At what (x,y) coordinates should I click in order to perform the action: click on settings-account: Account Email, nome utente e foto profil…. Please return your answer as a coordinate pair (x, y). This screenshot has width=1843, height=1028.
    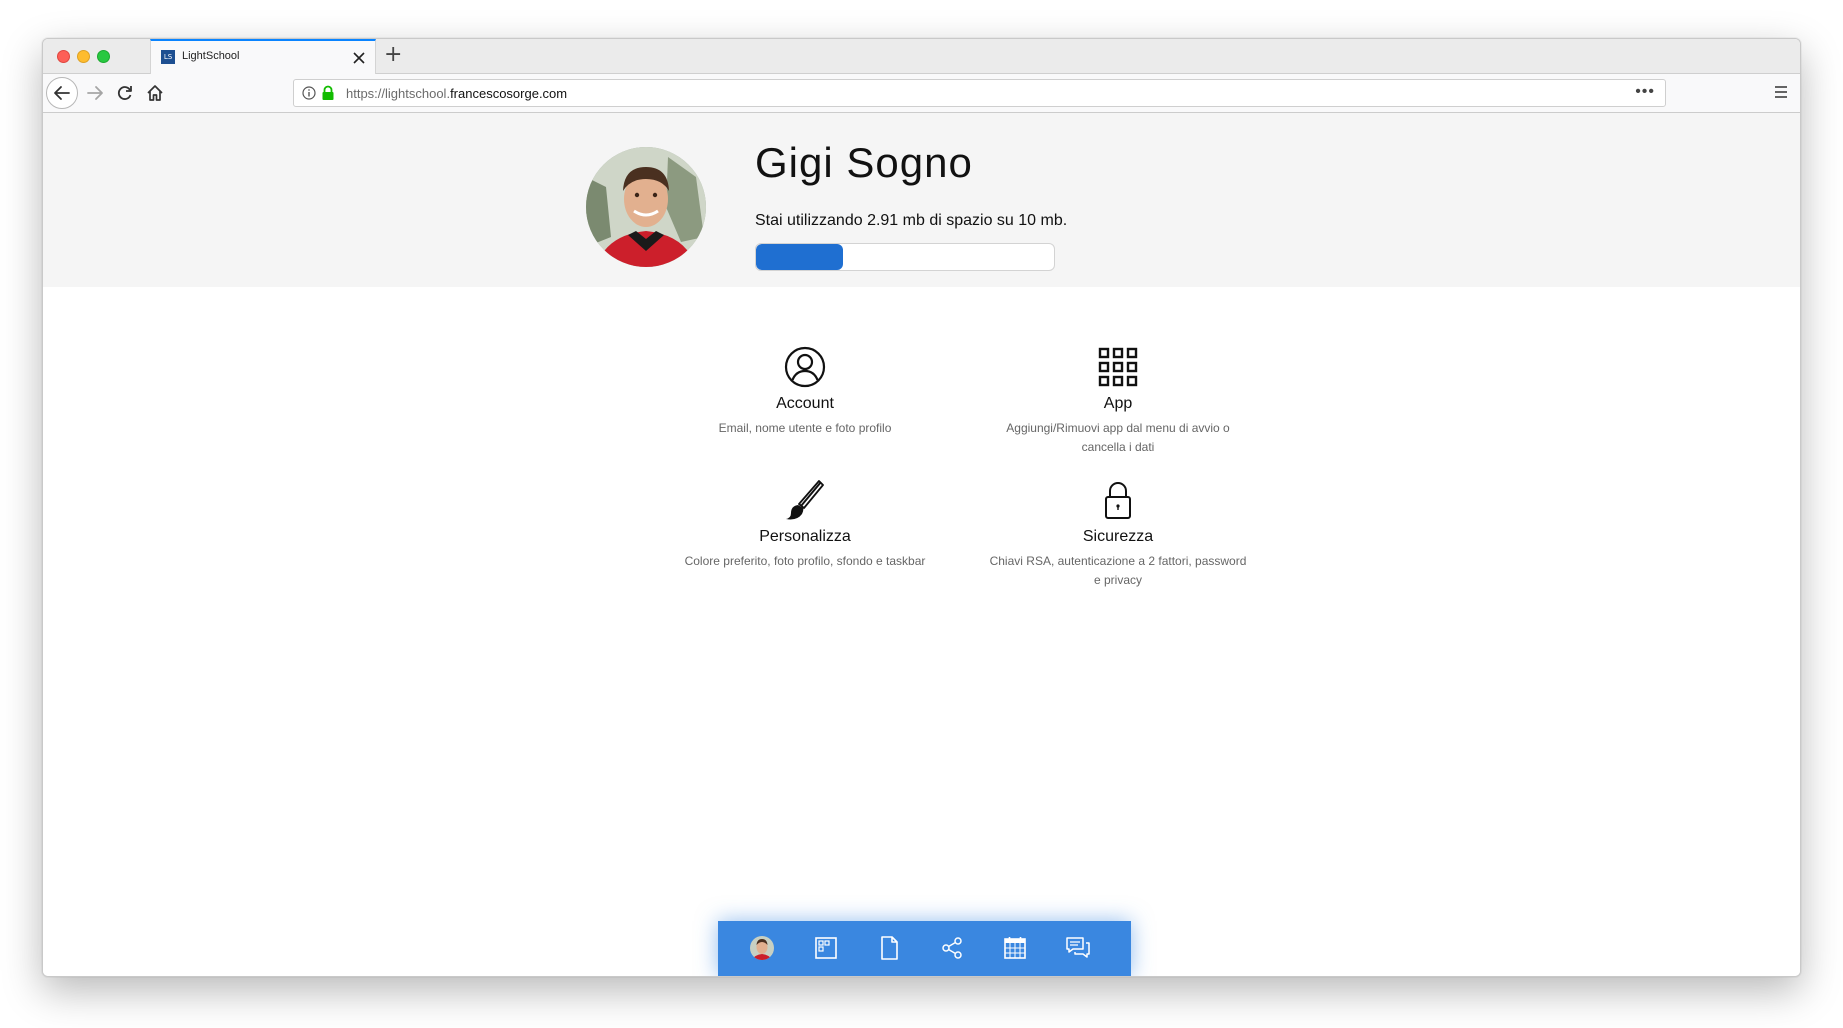
    Looking at the image, I should click on (805, 391).